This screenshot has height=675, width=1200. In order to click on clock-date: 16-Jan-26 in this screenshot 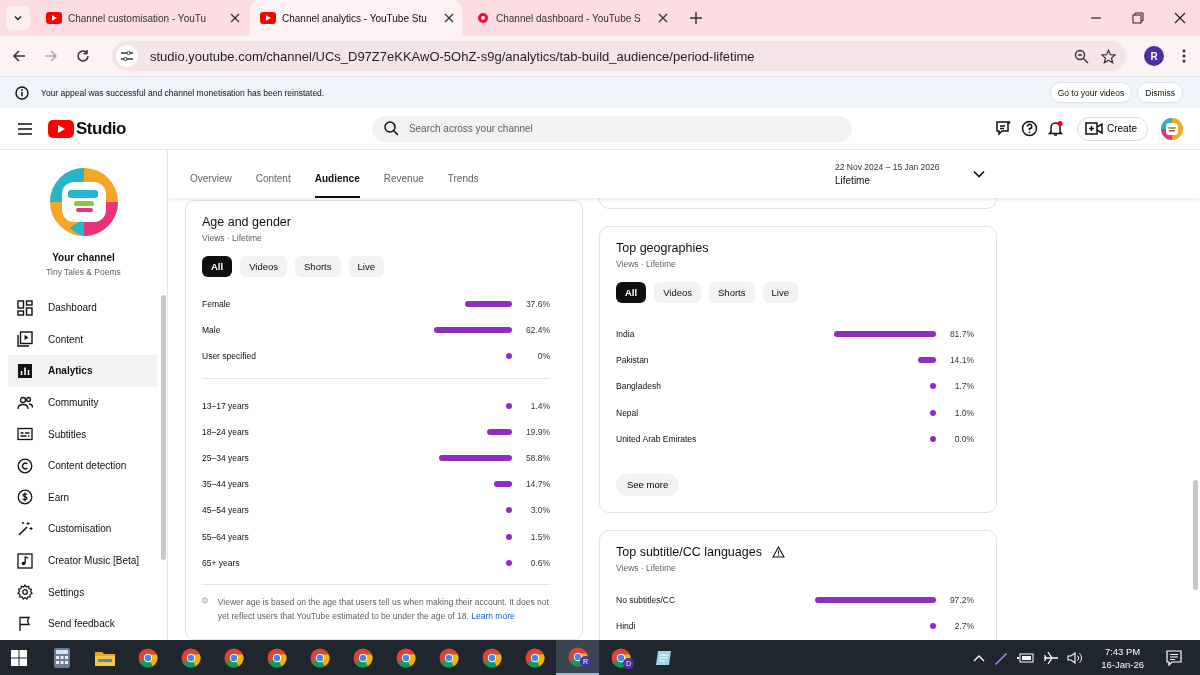, I will do `click(1122, 664)`.